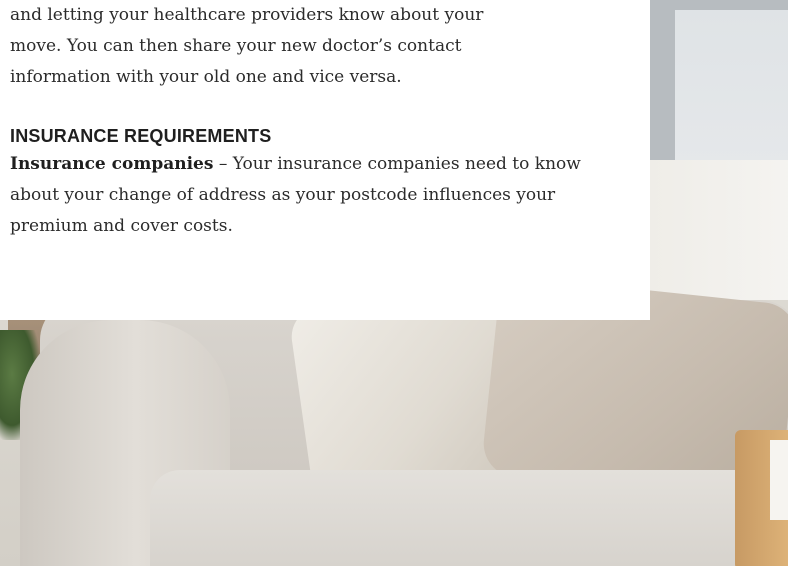  Describe the element at coordinates (719, 230) in the screenshot. I see `wall-highlight` at that location.